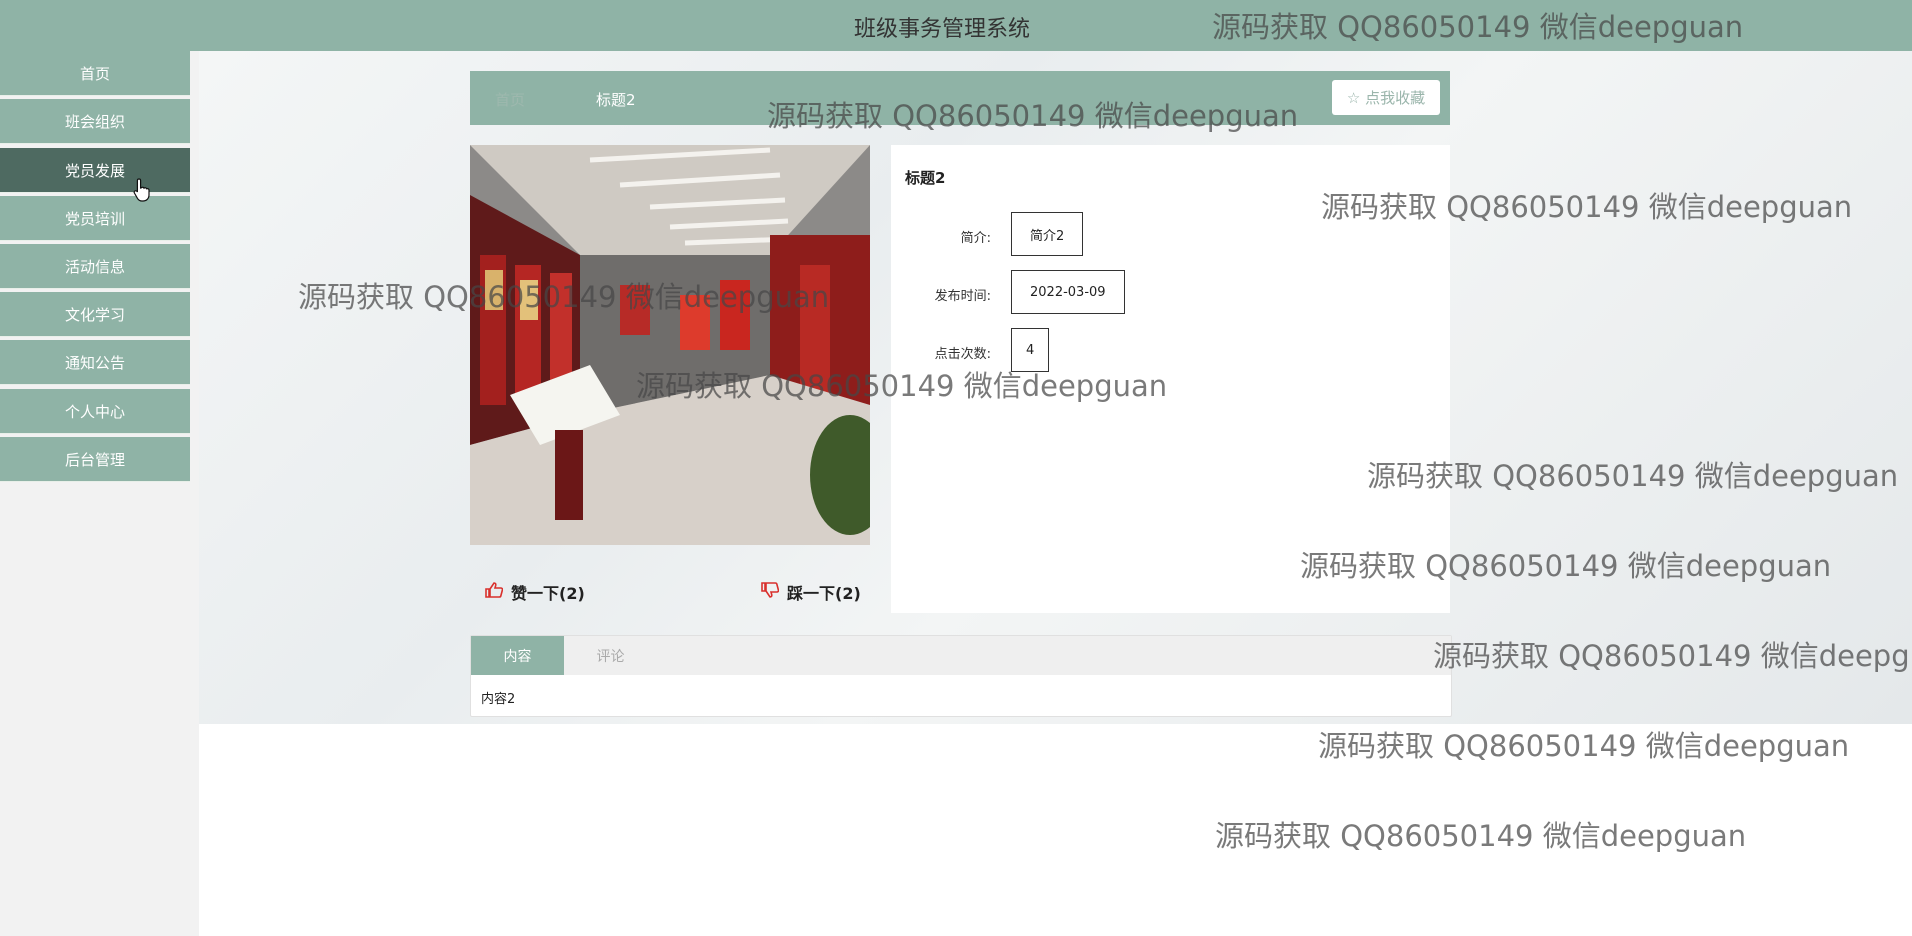 The width and height of the screenshot is (1912, 936). Describe the element at coordinates (942, 29) in the screenshot. I see `app-title: 班级事务管理系统` at that location.